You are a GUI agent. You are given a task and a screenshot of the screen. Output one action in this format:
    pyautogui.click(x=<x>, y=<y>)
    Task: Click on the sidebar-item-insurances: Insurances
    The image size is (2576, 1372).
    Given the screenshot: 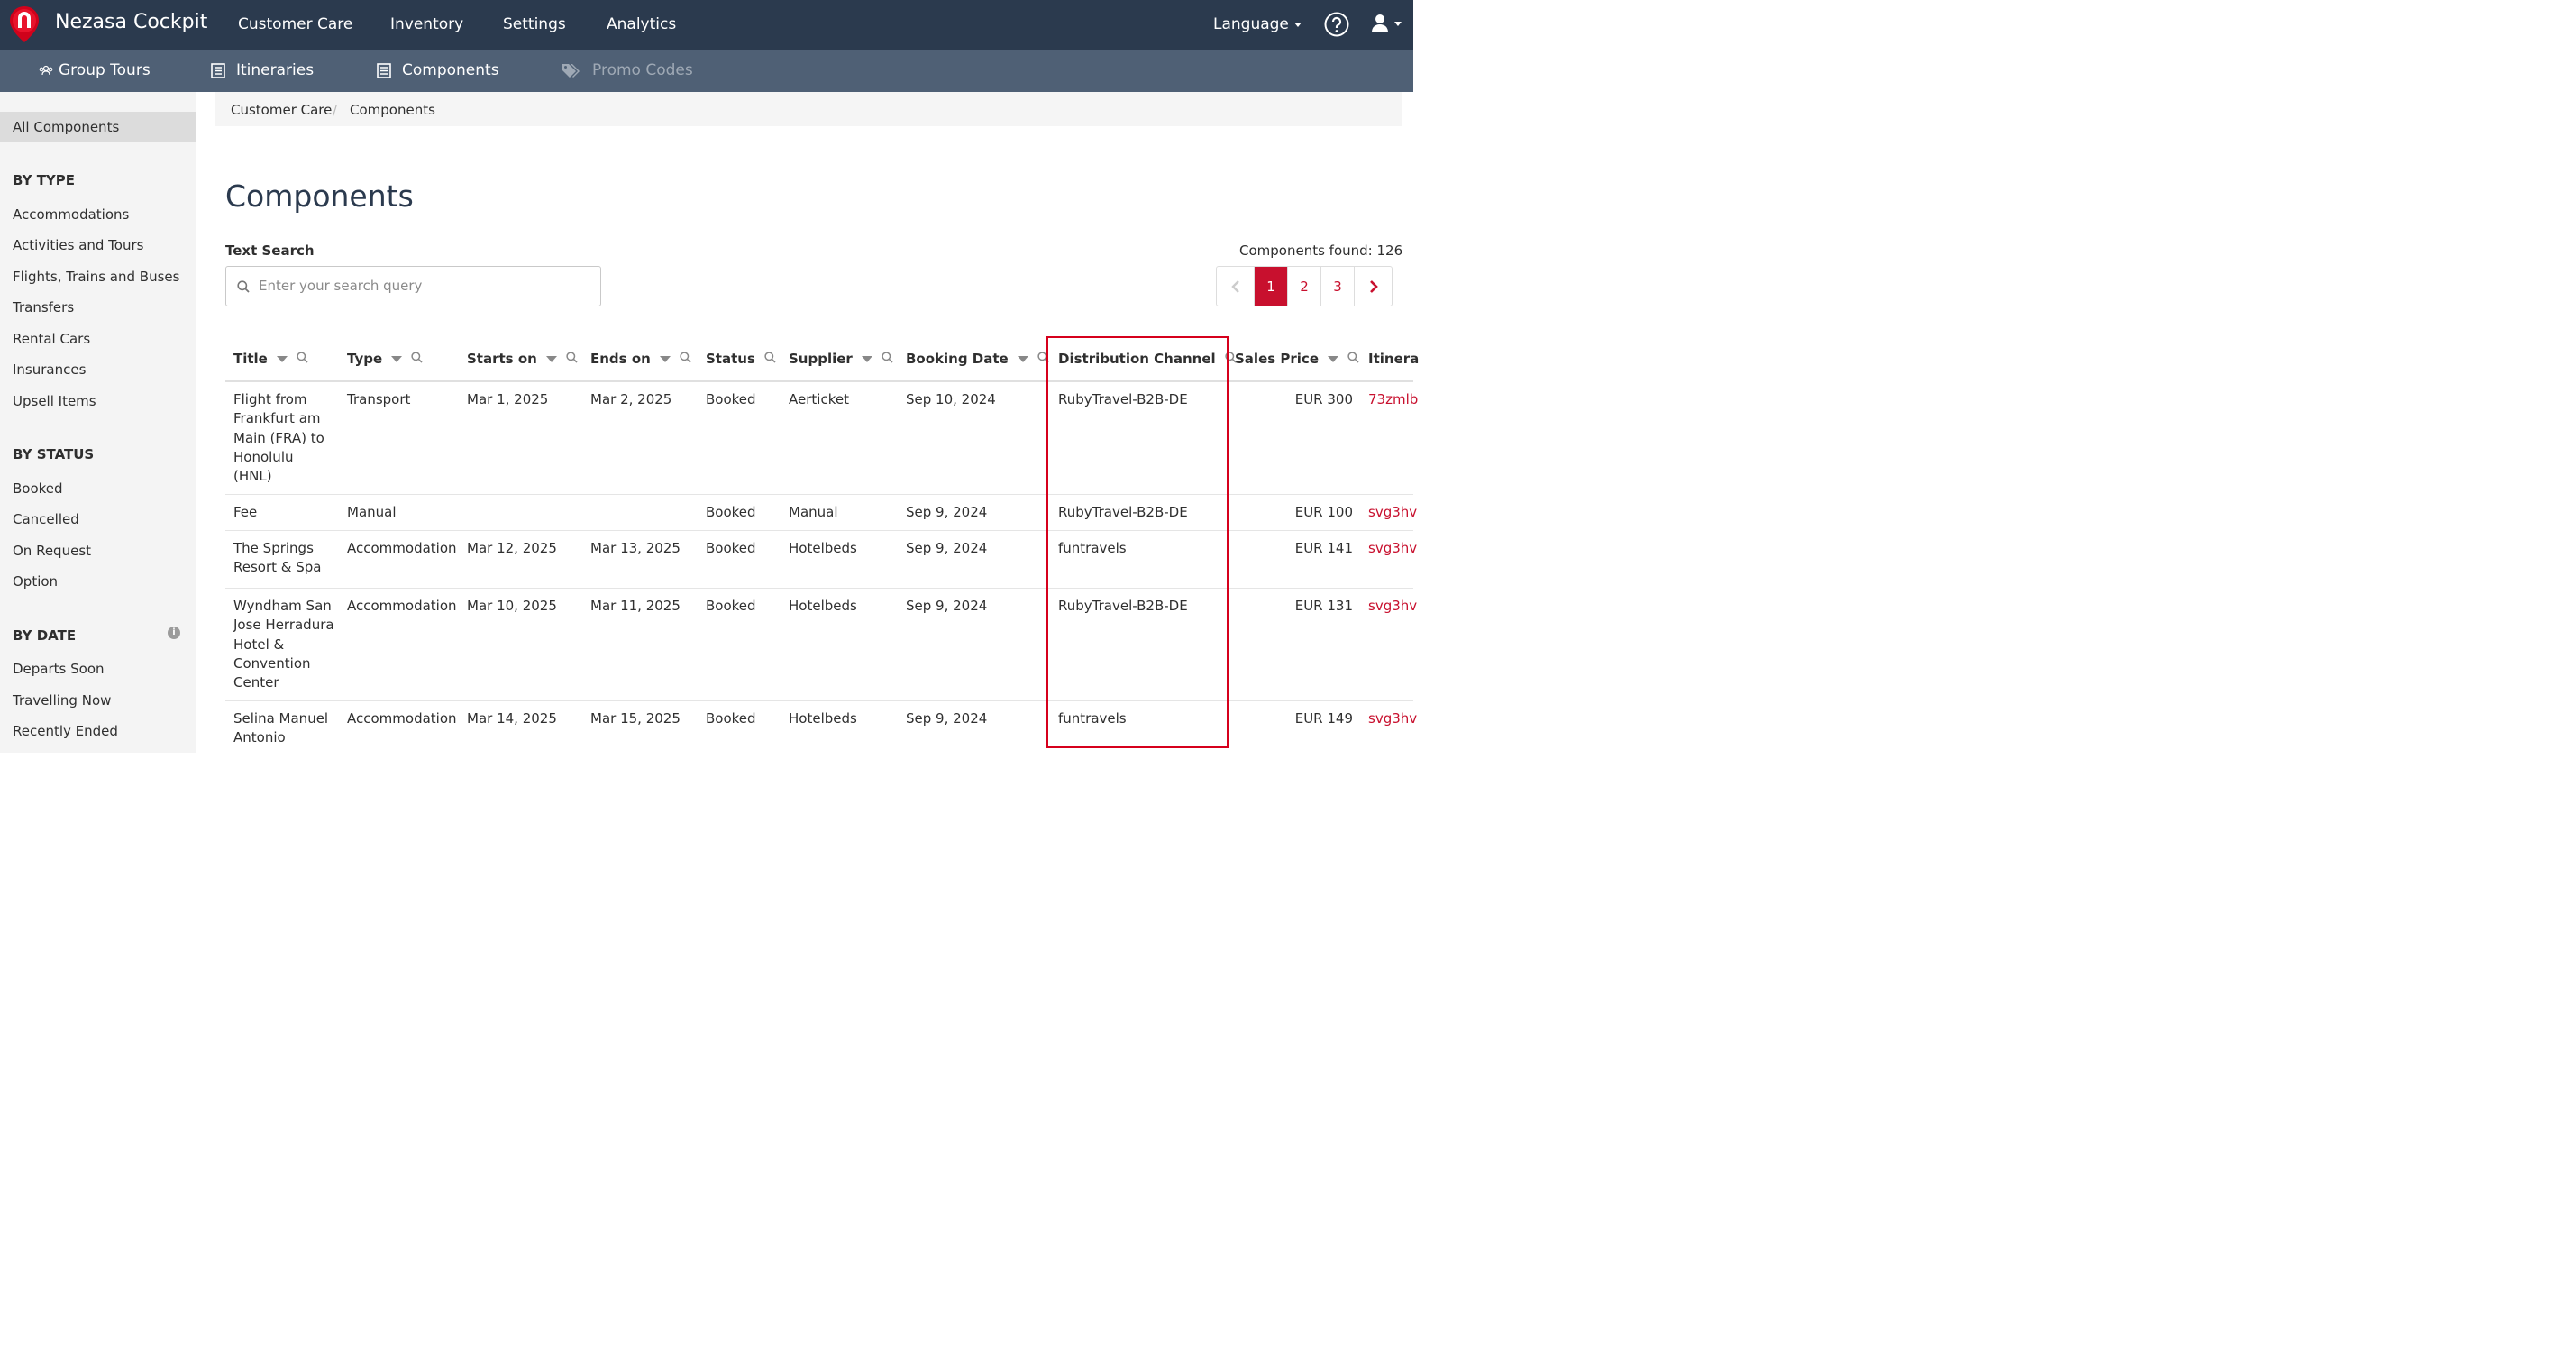 What is the action you would take?
    pyautogui.click(x=49, y=369)
    